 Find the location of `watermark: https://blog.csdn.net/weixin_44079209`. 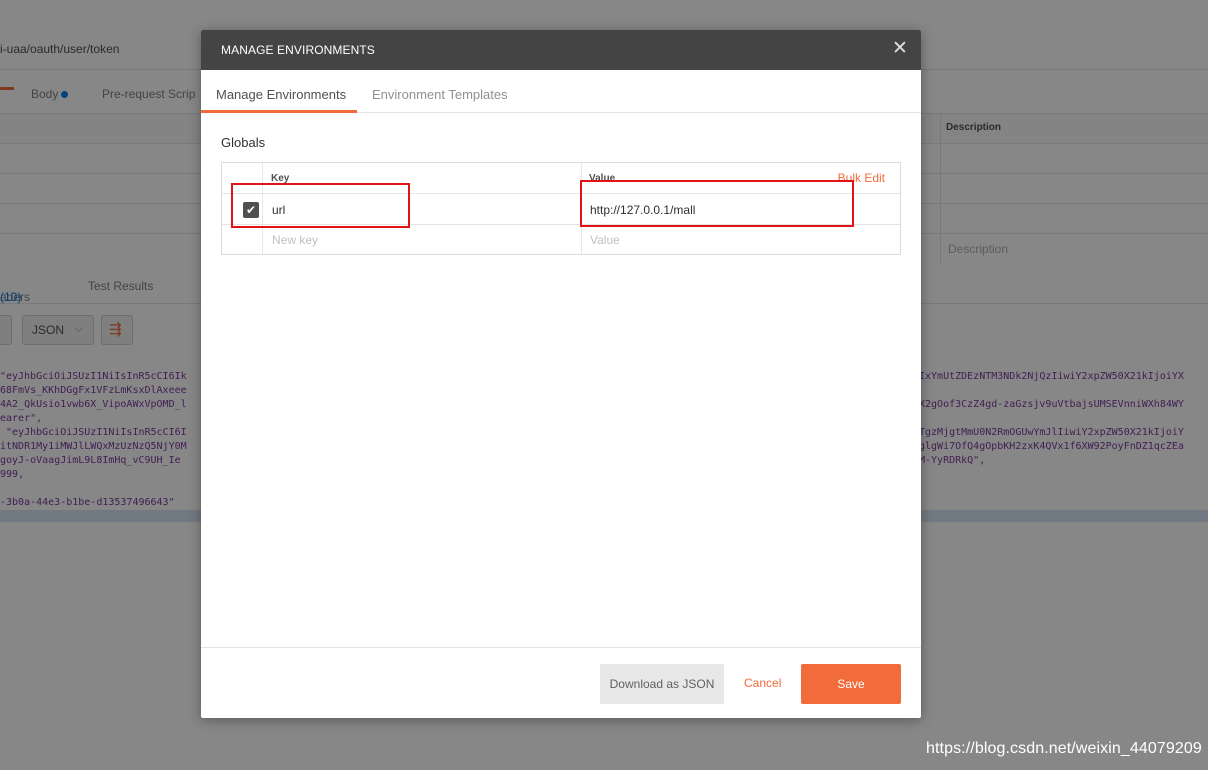

watermark: https://blog.csdn.net/weixin_44079209 is located at coordinates (1064, 748).